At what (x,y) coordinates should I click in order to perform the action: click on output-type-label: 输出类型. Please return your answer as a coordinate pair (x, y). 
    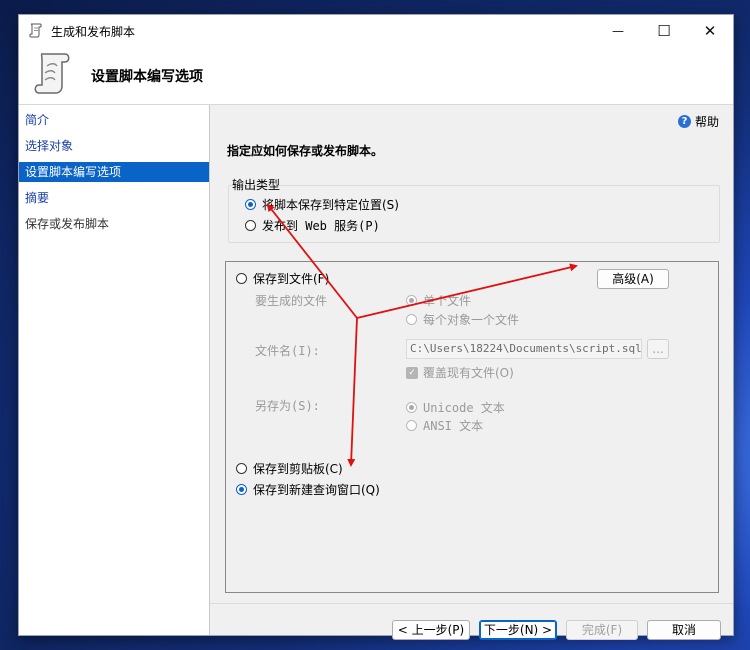
    Looking at the image, I should click on (256, 185).